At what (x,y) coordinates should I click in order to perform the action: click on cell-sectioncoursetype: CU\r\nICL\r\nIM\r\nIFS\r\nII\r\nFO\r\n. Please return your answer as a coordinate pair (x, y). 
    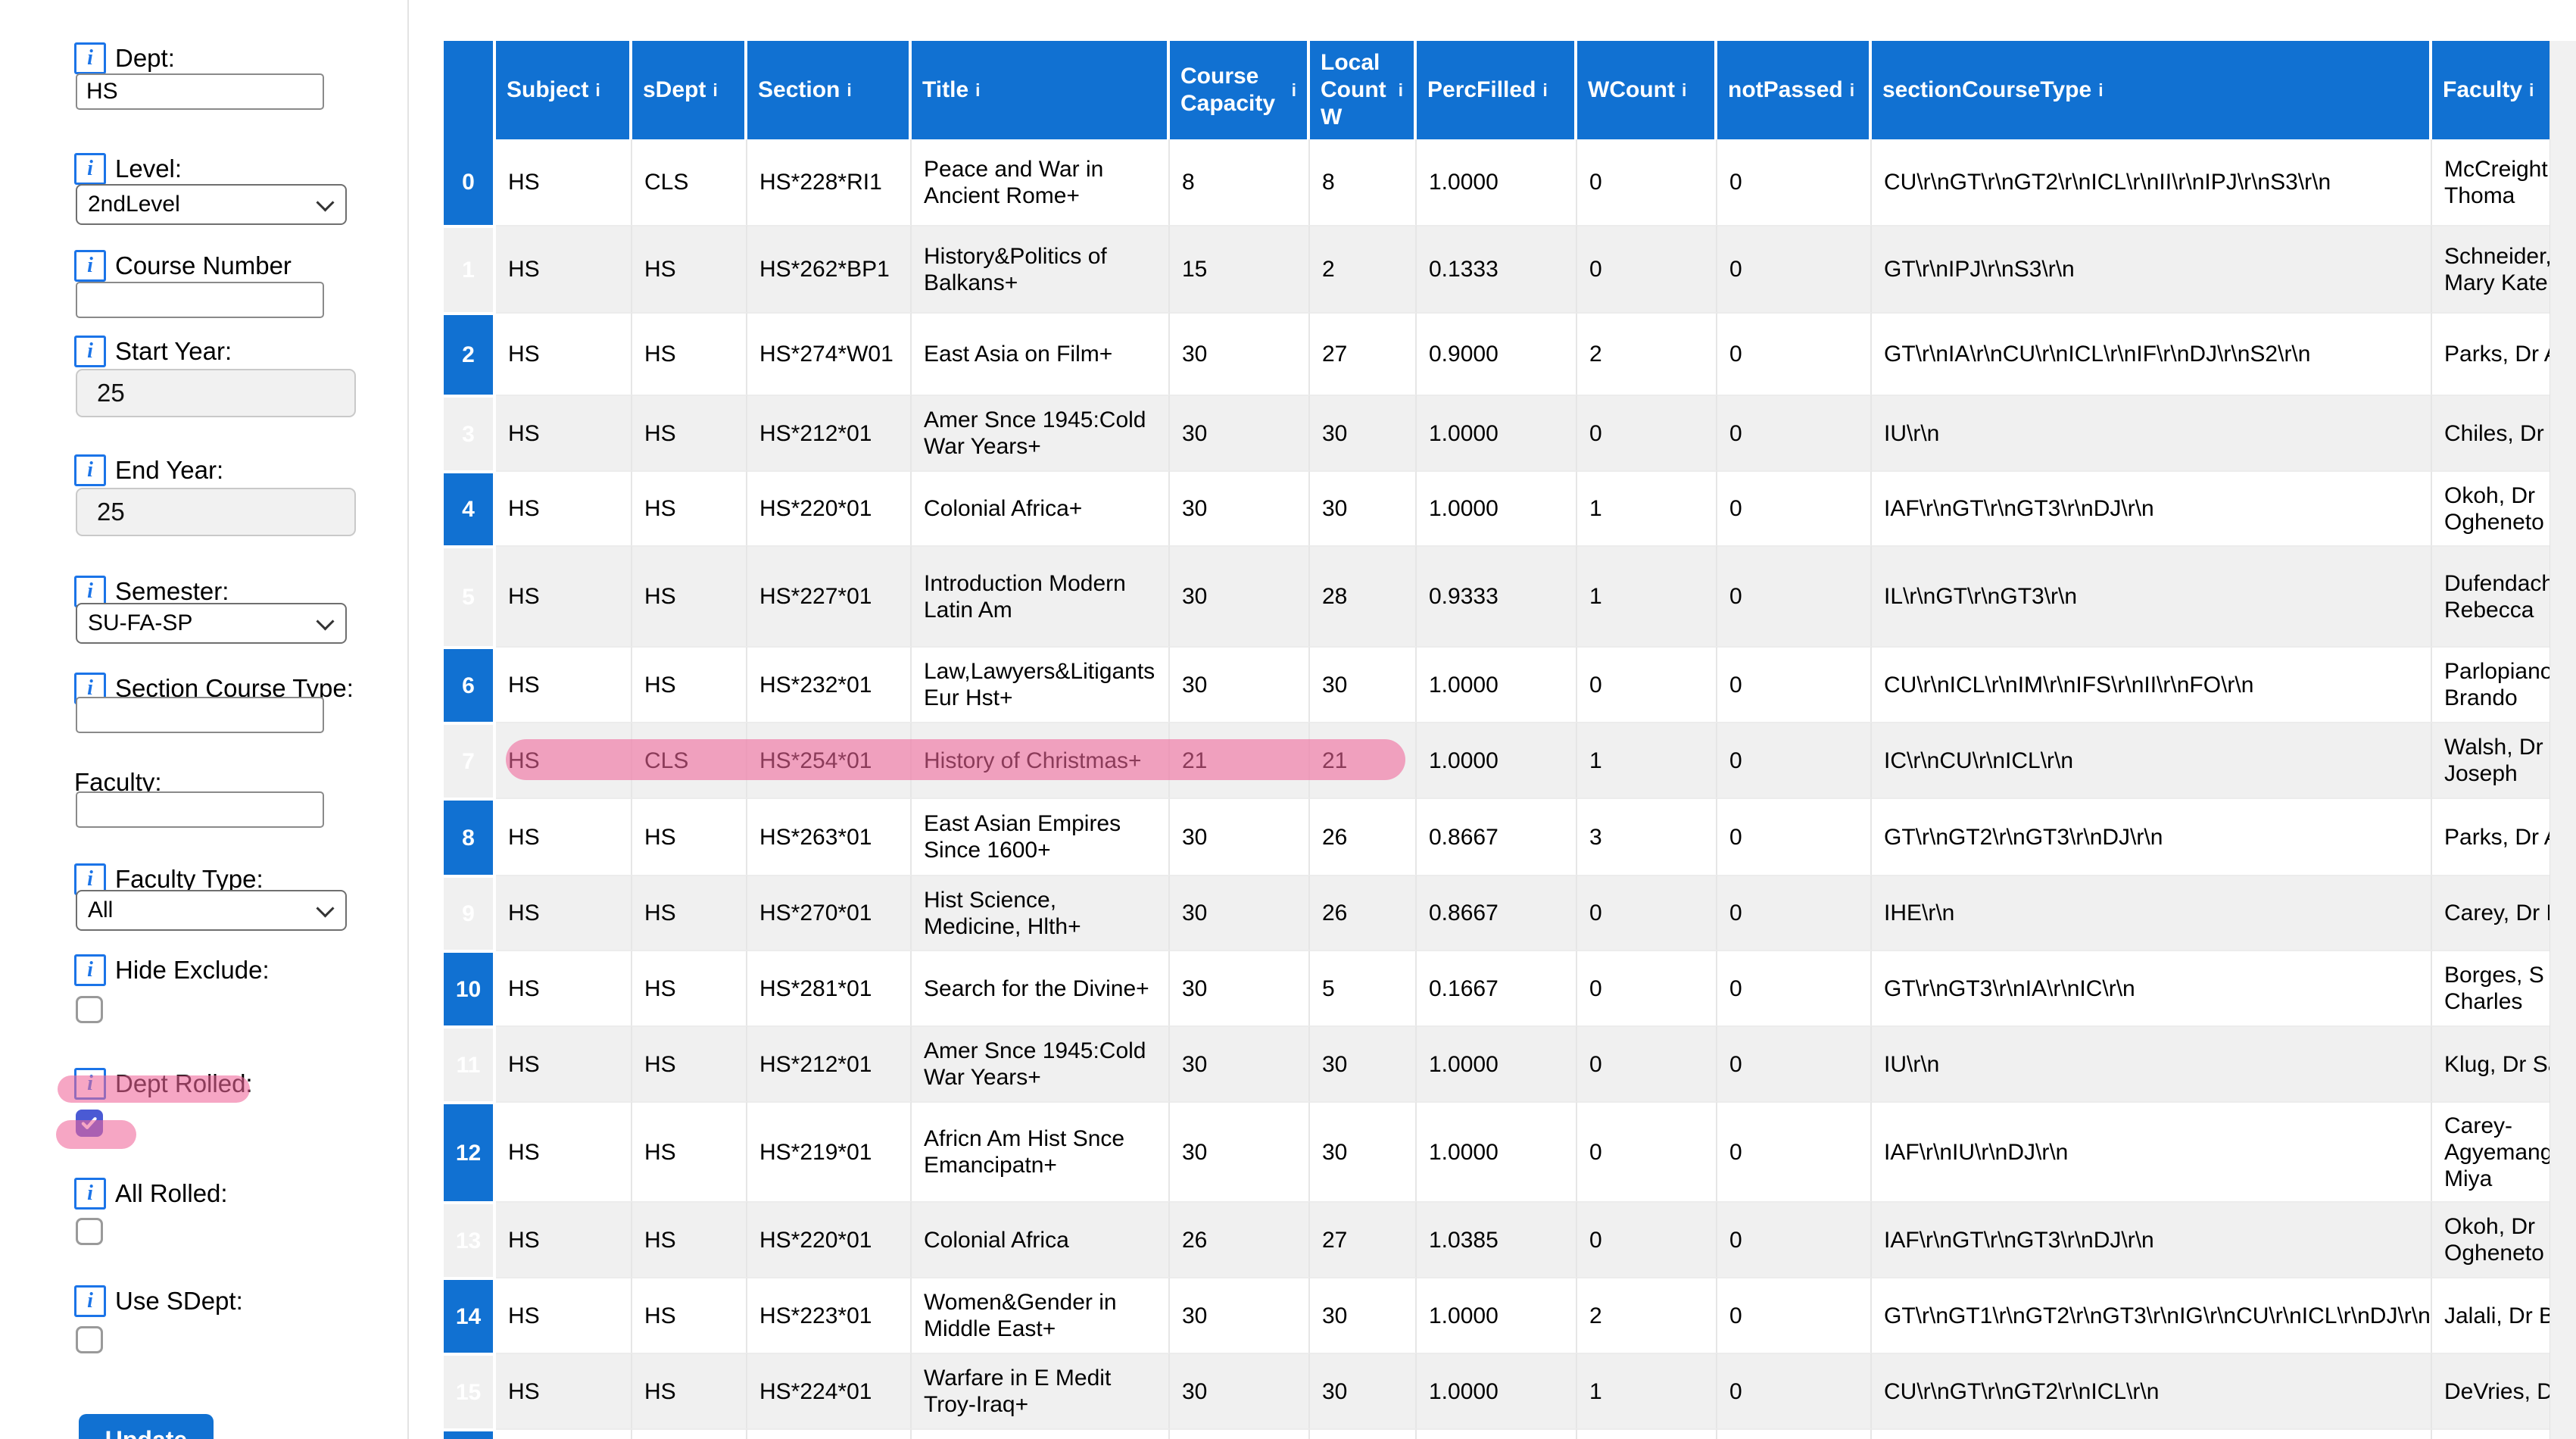
    Looking at the image, I should click on (2152, 684).